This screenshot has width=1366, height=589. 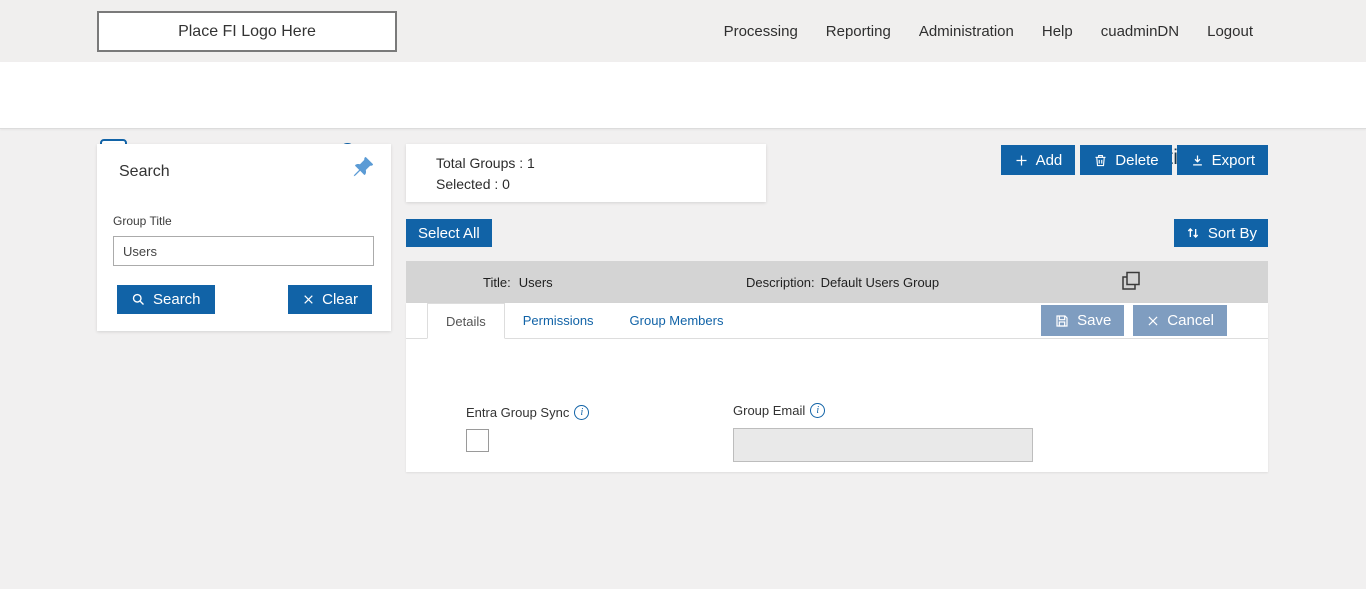 I want to click on save-button-label: Save, so click(x=1094, y=320).